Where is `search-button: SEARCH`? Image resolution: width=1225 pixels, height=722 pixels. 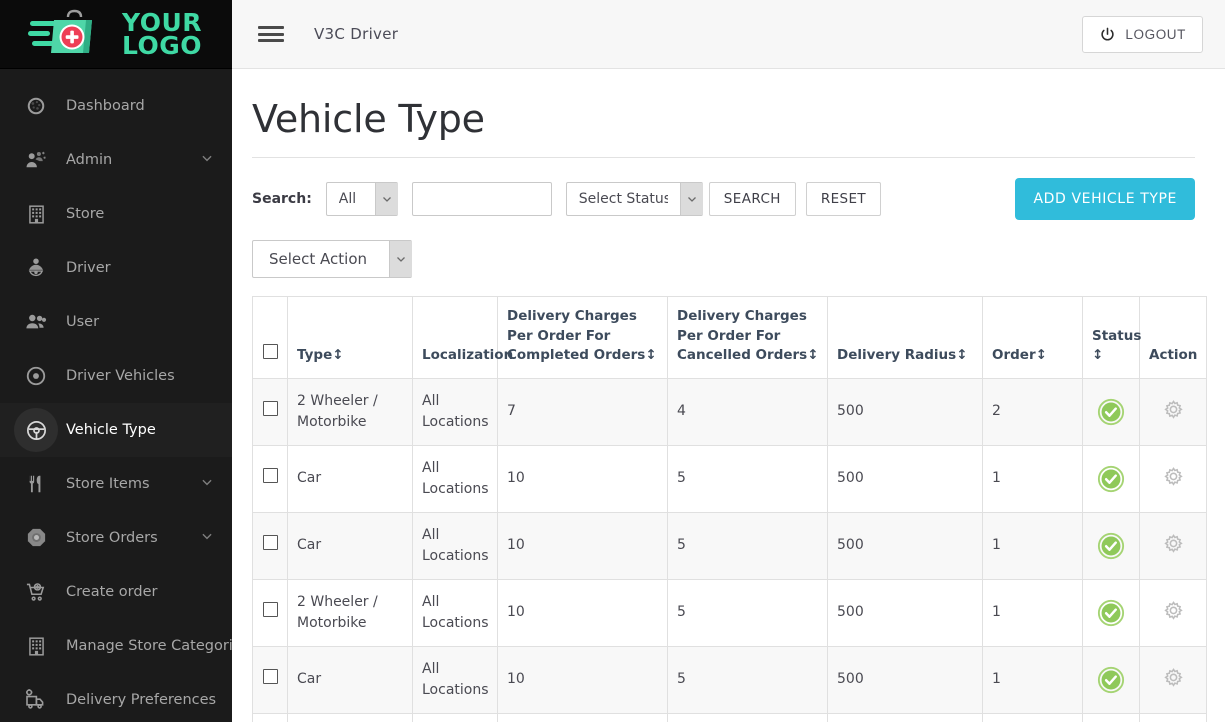
search-button: SEARCH is located at coordinates (752, 199).